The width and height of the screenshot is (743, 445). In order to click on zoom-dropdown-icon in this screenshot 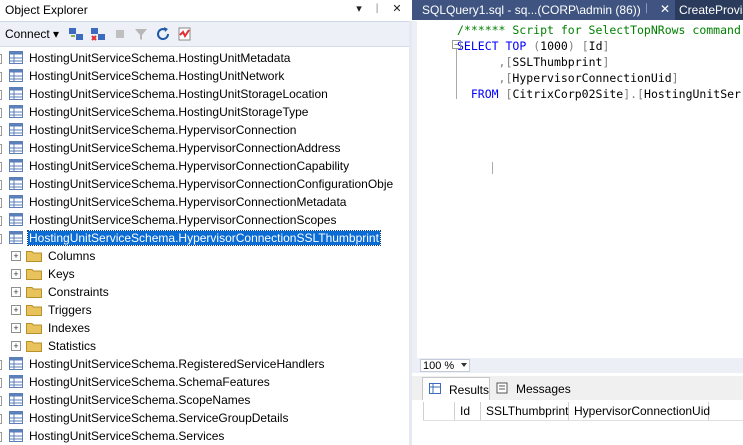, I will do `click(464, 365)`.